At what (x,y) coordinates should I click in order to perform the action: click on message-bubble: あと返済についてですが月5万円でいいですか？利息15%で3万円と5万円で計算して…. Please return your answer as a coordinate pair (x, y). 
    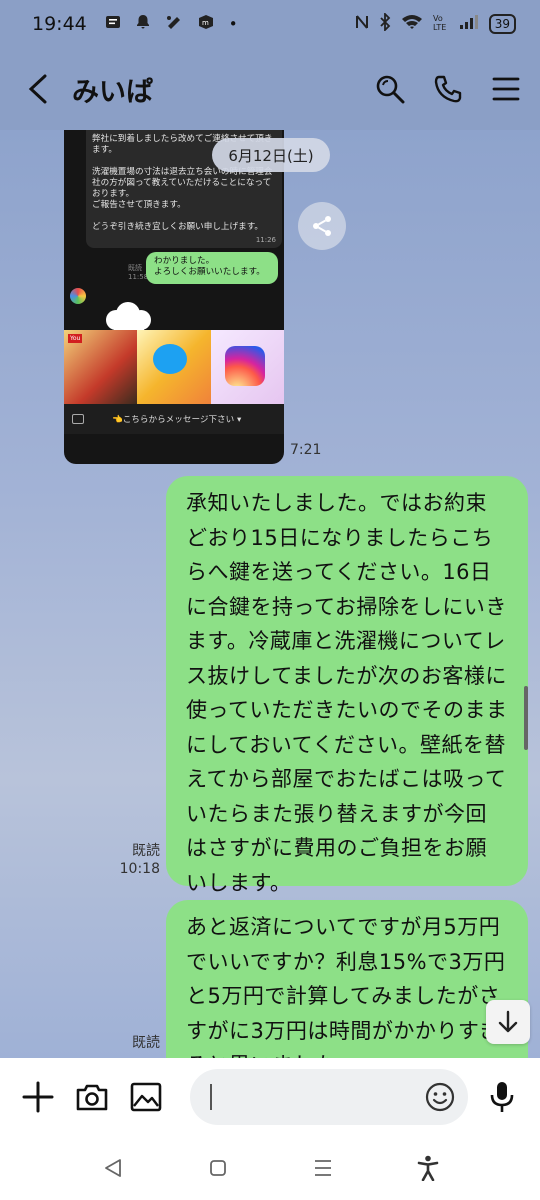
    Looking at the image, I should click on (347, 979).